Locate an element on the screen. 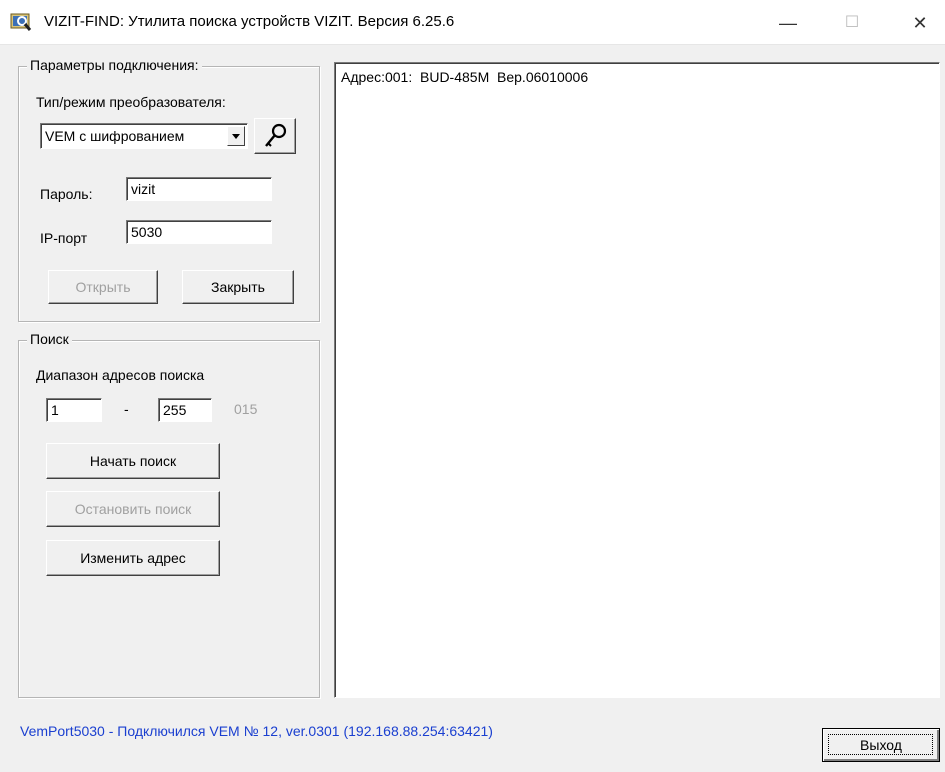 The height and width of the screenshot is (772, 945). search-group-label: Поиск is located at coordinates (49, 339).